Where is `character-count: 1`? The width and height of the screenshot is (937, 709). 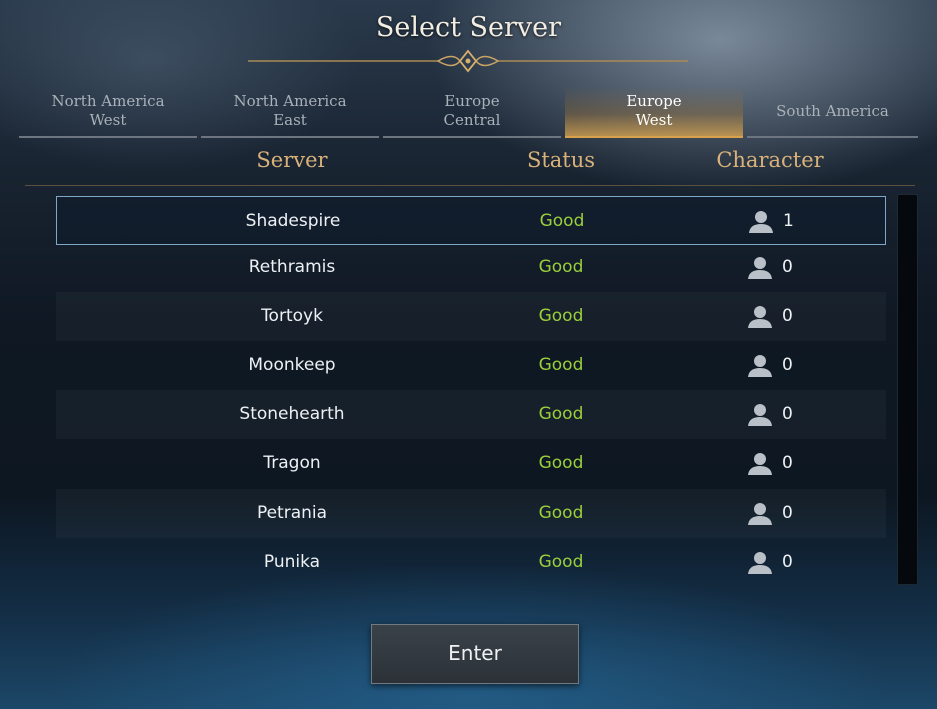 character-count: 1 is located at coordinates (788, 221).